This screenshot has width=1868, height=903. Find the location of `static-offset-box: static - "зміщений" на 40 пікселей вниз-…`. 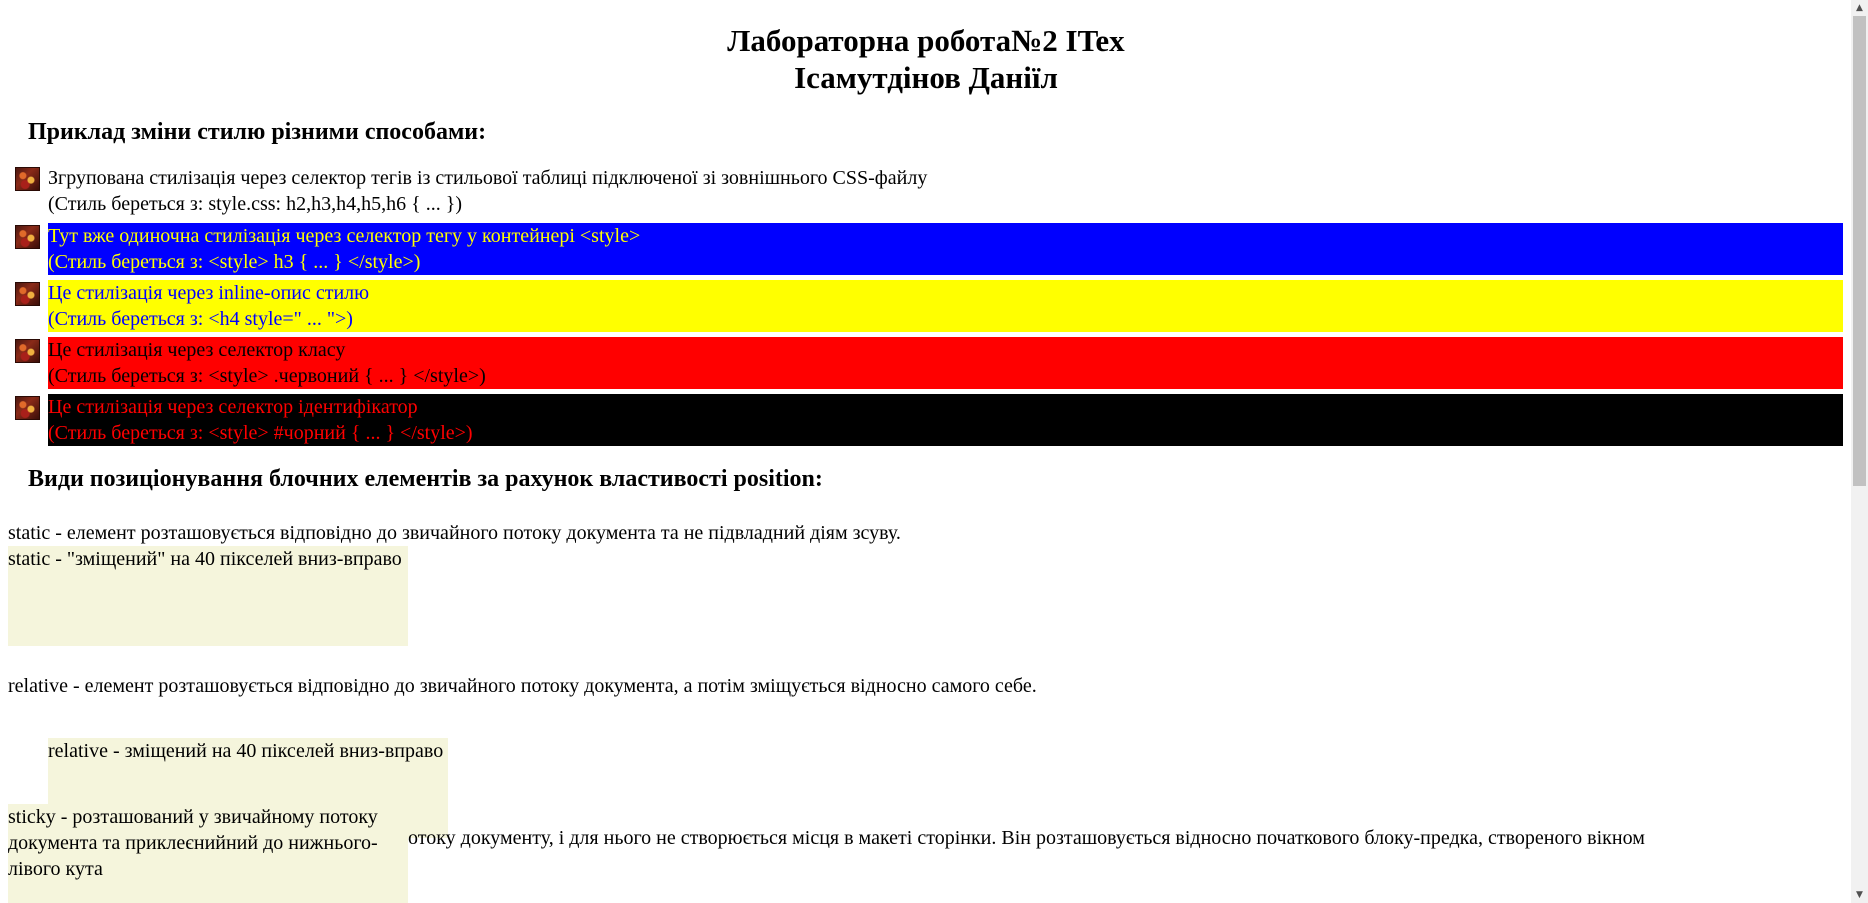

static-offset-box: static - "зміщений" на 40 пікселей вниз-… is located at coordinates (208, 596).